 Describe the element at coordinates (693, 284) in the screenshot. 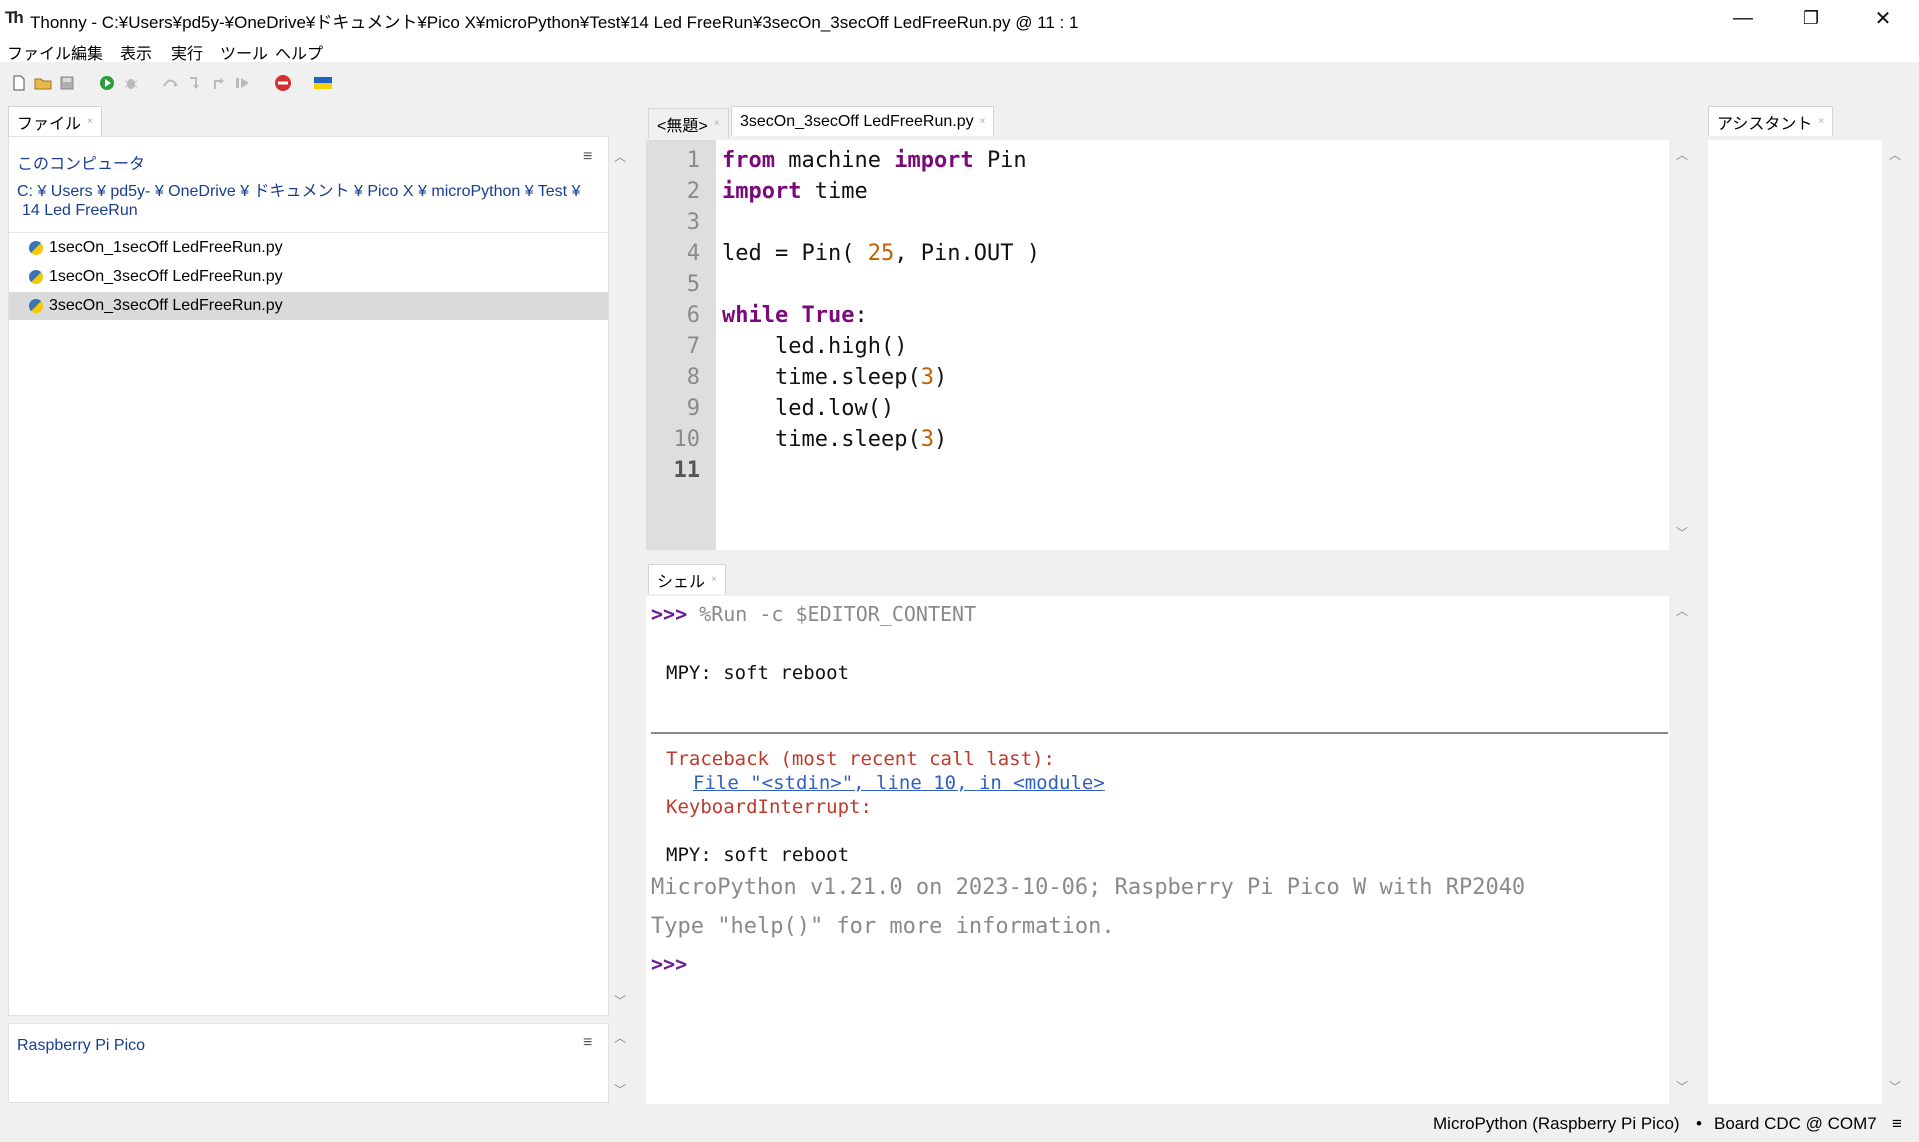

I see `line-number: 5` at that location.